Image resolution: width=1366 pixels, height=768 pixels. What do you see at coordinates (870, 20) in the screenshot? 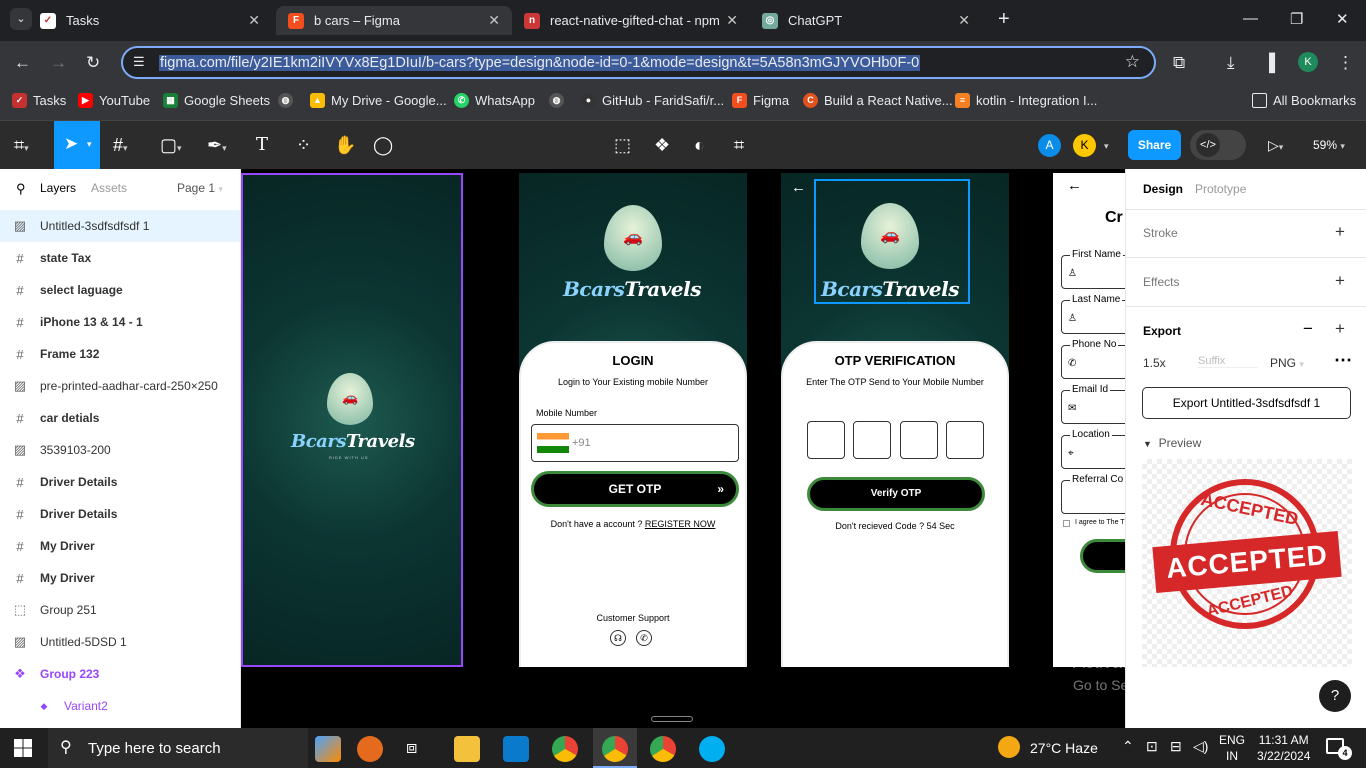
I see `tab-chatgpt: ◎ ChatGPT ✕` at bounding box center [870, 20].